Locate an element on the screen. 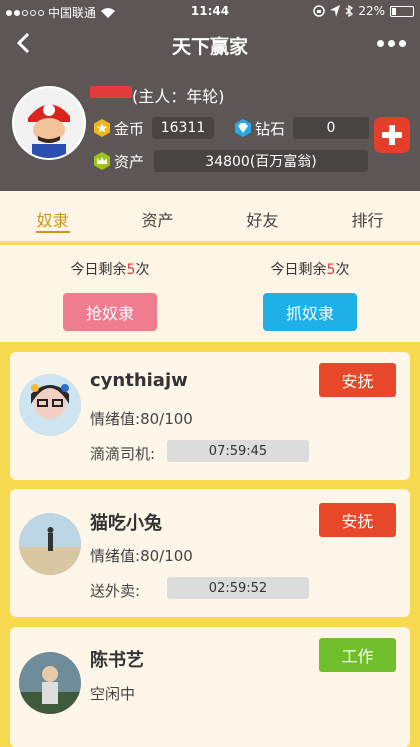 The width and height of the screenshot is (420, 747). tab-bar: 奴隶 资产 好友 排行 is located at coordinates (210, 217).